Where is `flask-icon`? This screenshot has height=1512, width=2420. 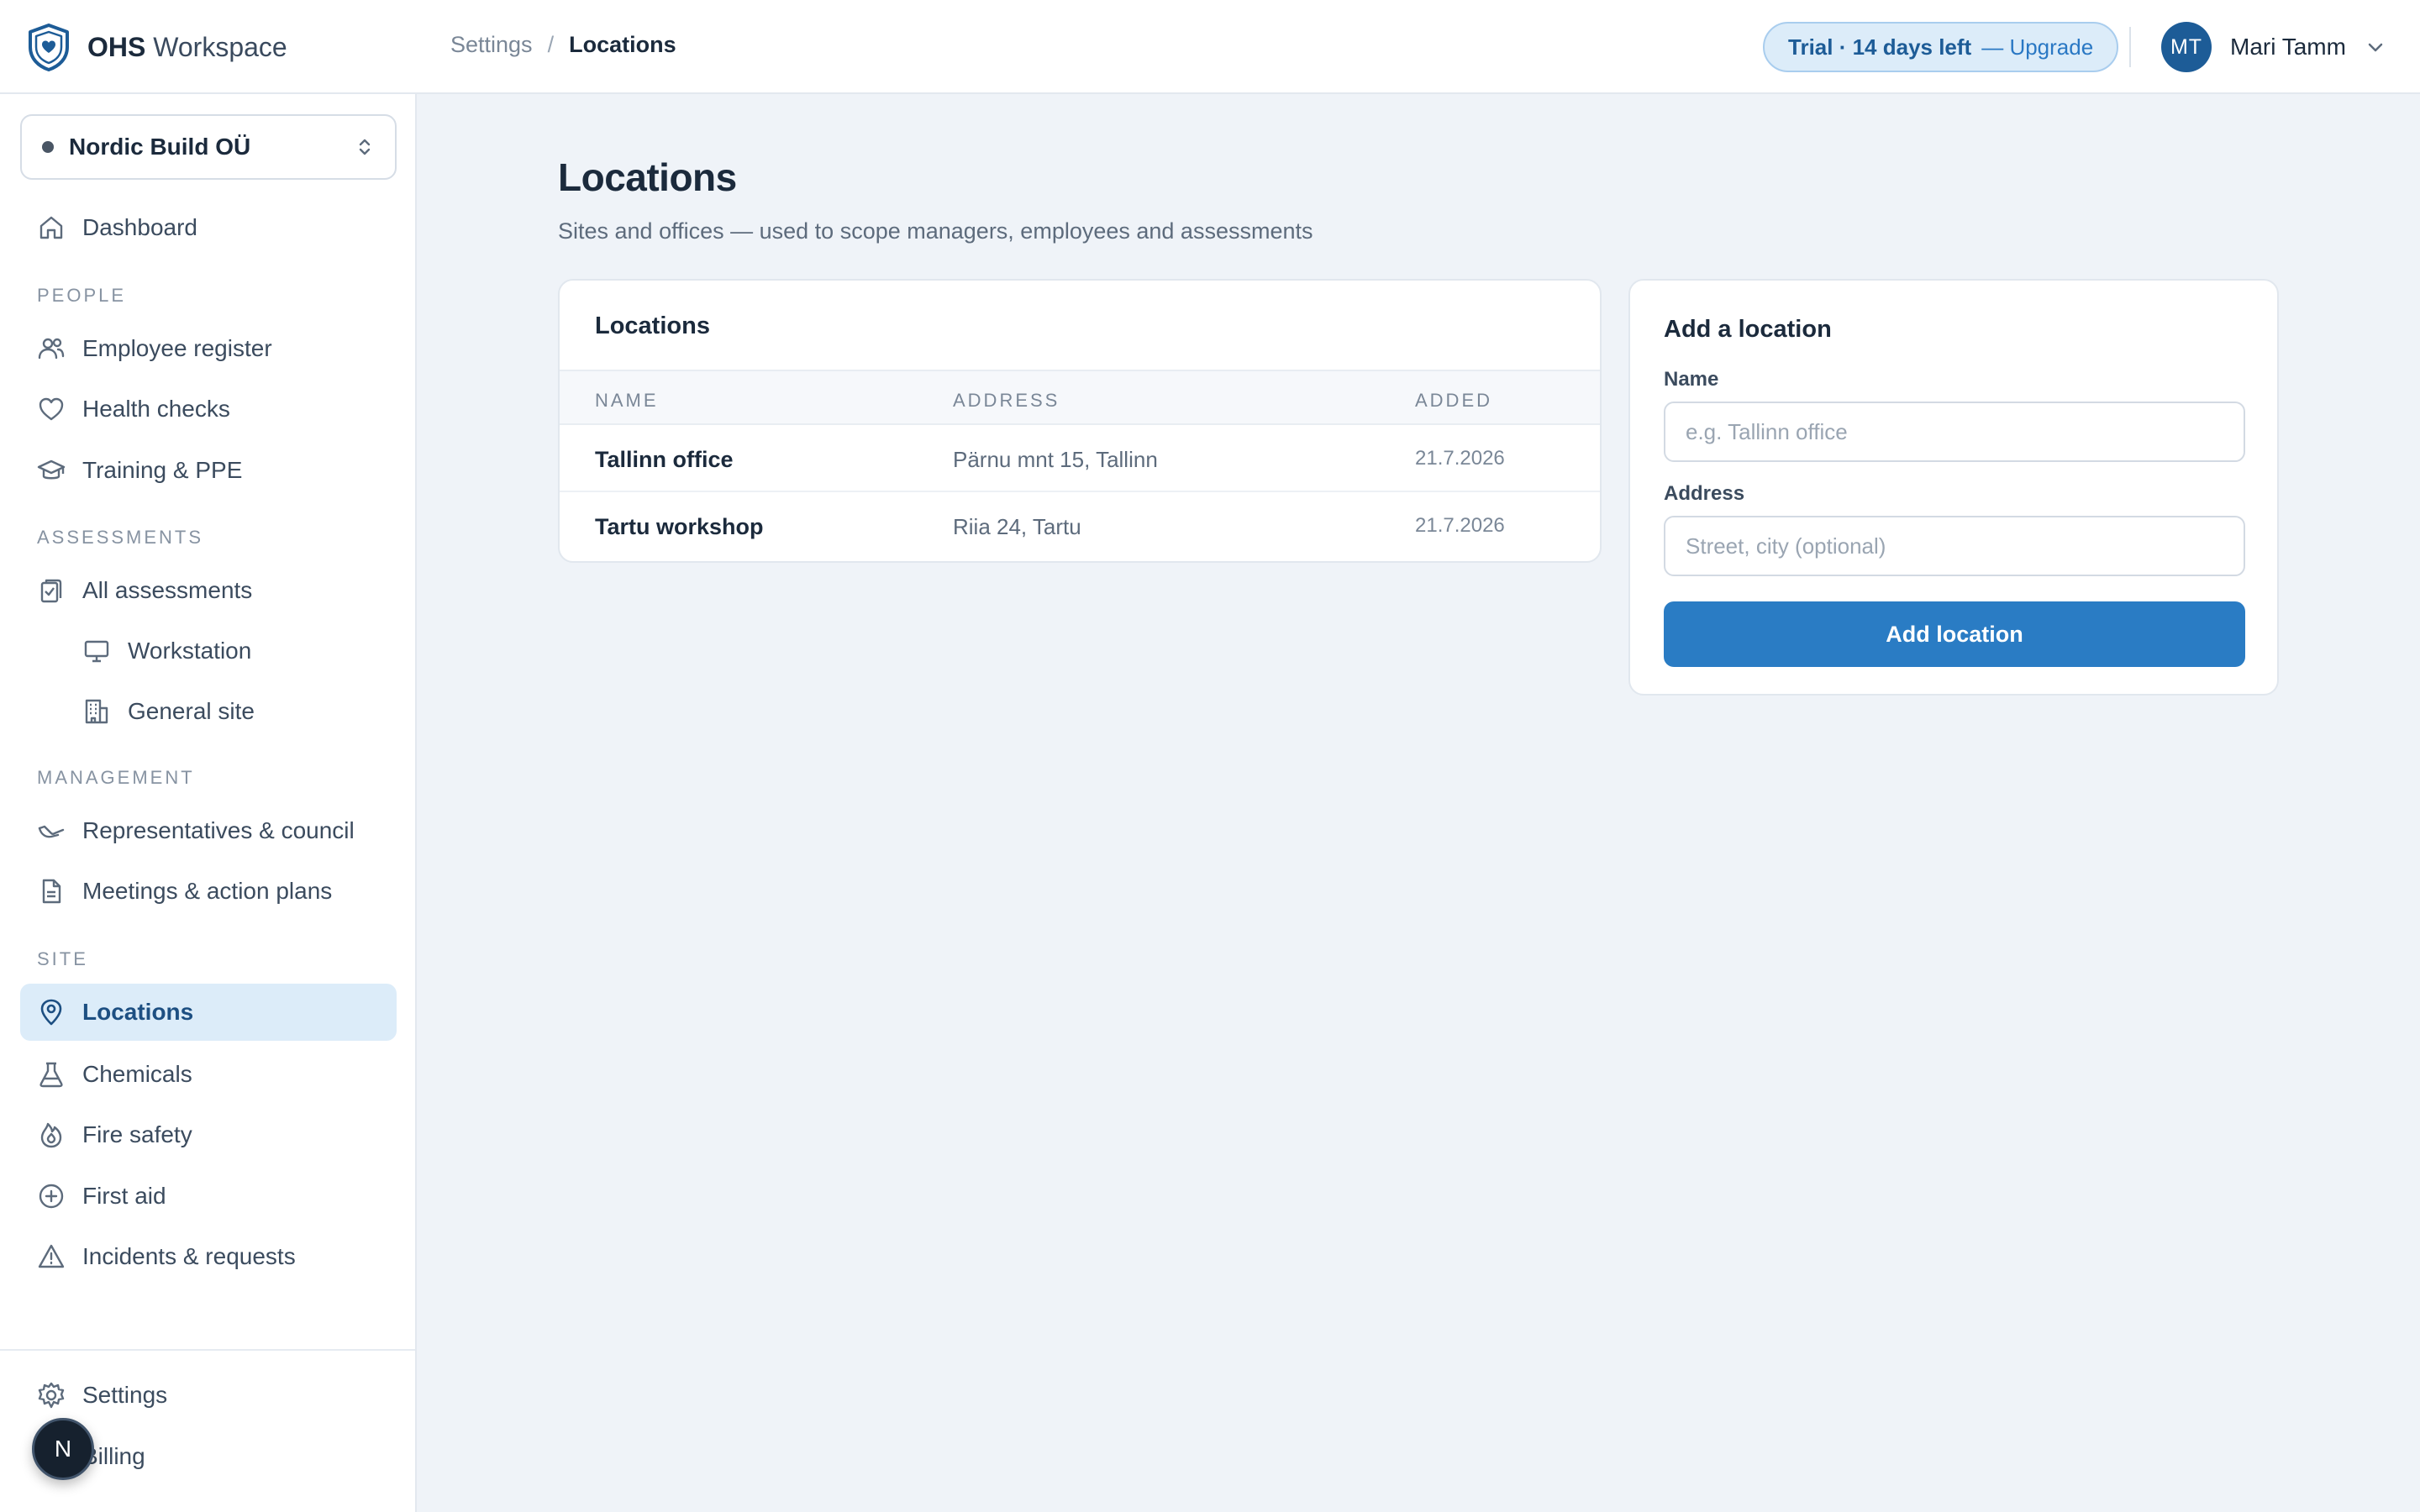 flask-icon is located at coordinates (52, 1074).